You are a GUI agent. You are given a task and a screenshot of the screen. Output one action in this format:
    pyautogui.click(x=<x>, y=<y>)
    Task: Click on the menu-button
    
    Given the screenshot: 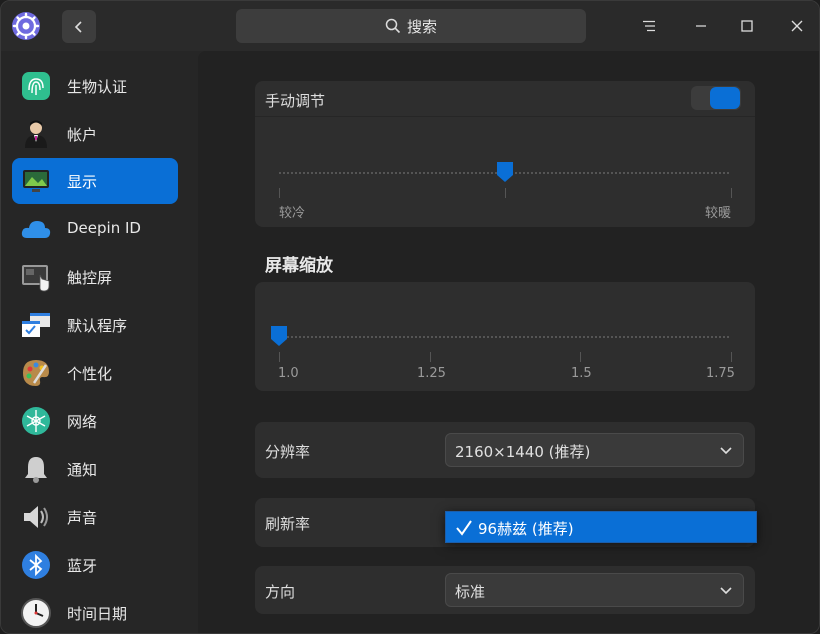 What is the action you would take?
    pyautogui.click(x=649, y=26)
    